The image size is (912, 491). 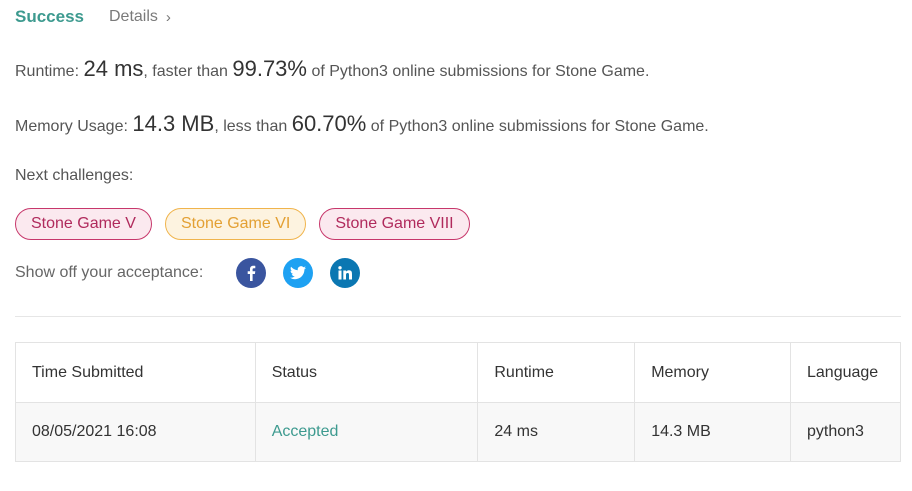 What do you see at coordinates (83, 224) in the screenshot?
I see `challenge-chip-stone-game-v: Stone Game V` at bounding box center [83, 224].